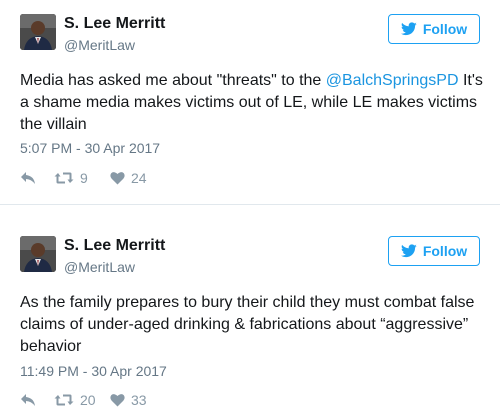  I want to click on retweet-count: 20, so click(88, 400).